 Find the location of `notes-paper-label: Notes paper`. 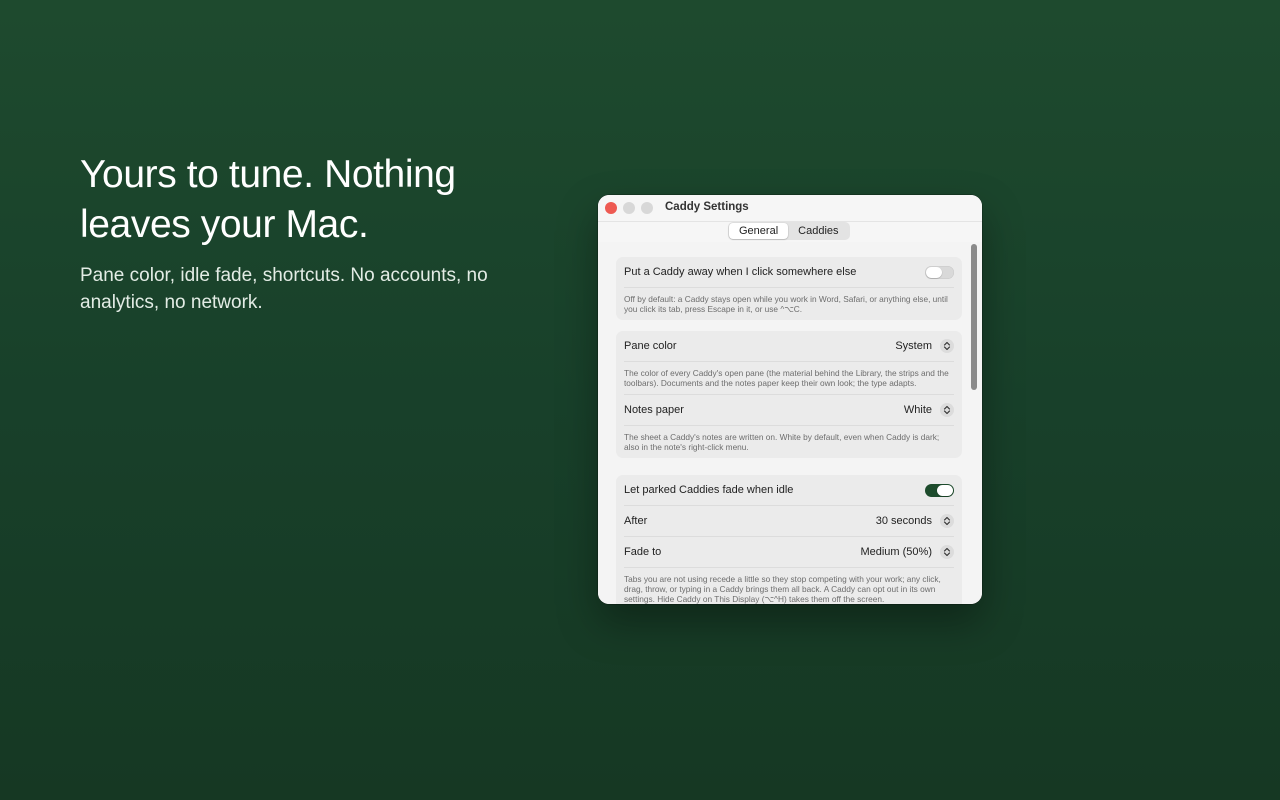

notes-paper-label: Notes paper is located at coordinates (654, 410).